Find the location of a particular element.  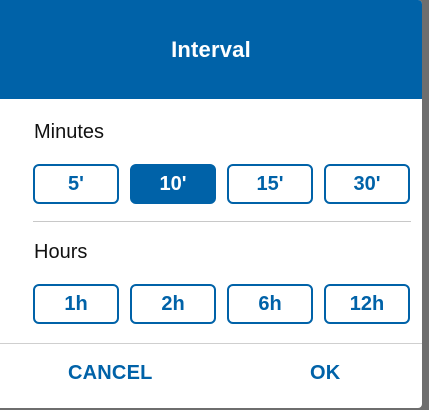

actions-divider is located at coordinates (211, 343).